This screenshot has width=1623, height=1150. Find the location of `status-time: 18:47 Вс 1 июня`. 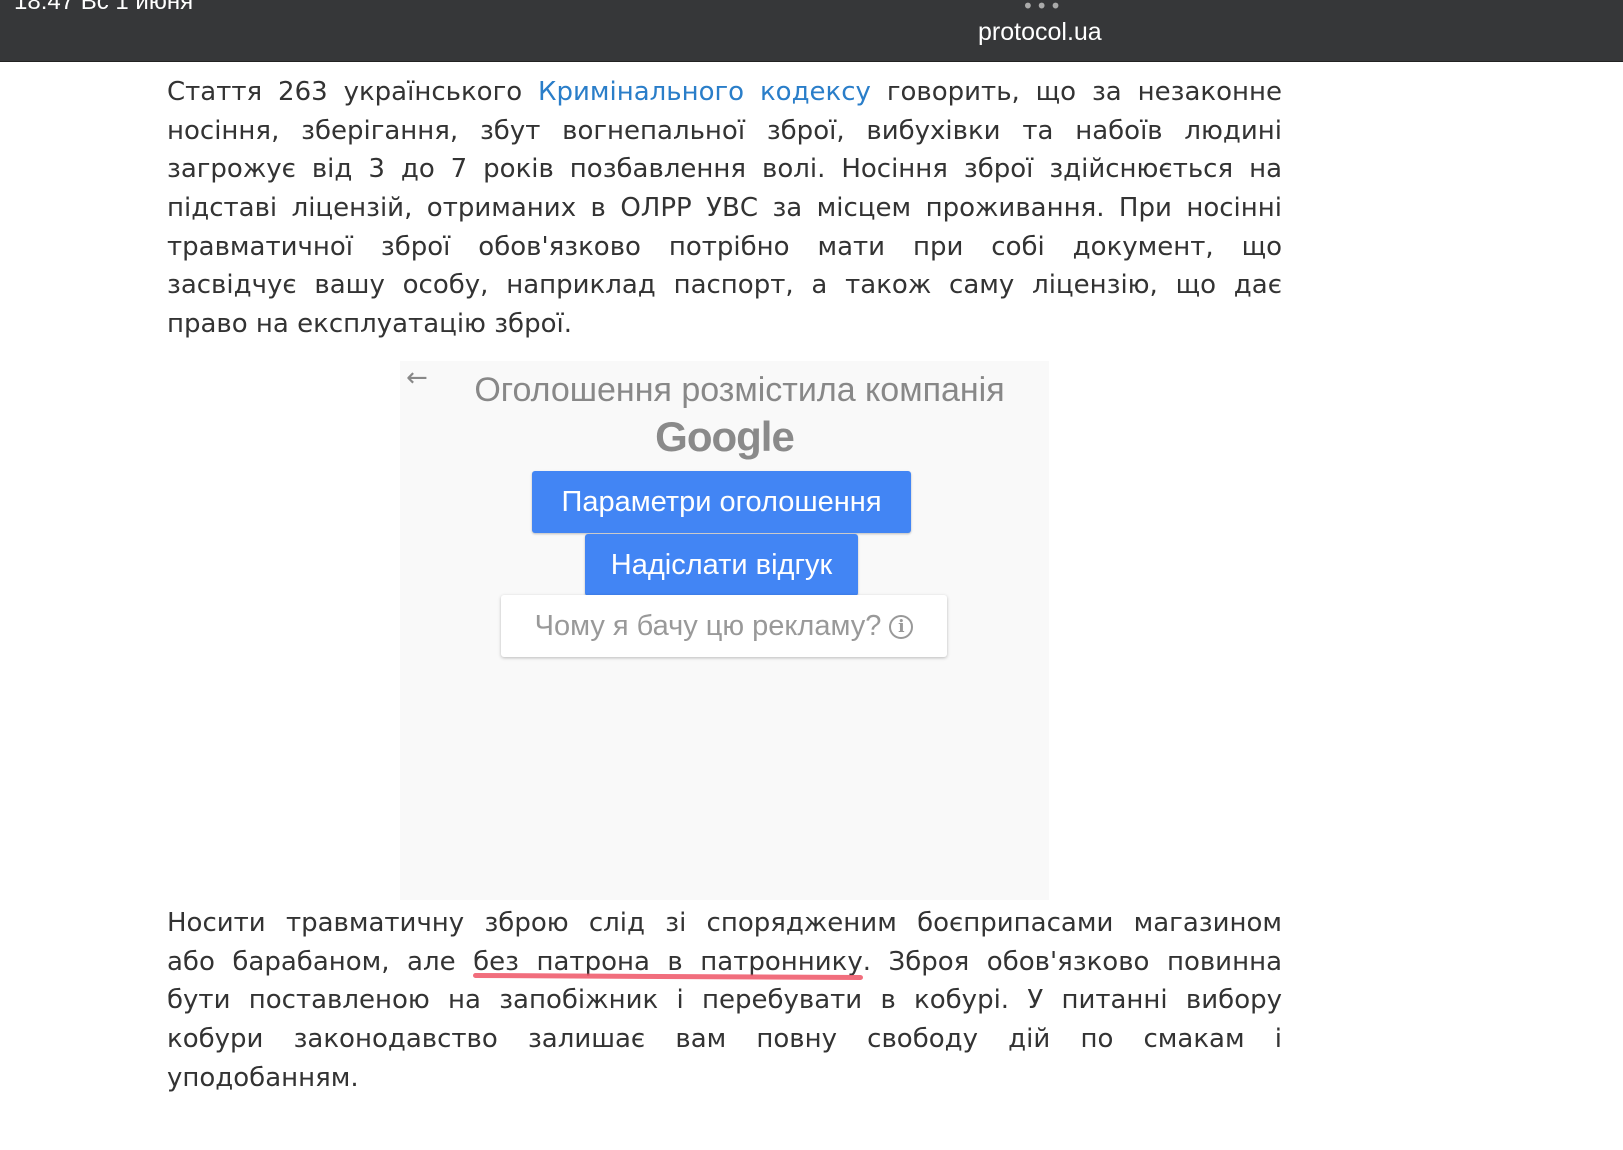

status-time: 18:47 Вс 1 июня is located at coordinates (104, 7).